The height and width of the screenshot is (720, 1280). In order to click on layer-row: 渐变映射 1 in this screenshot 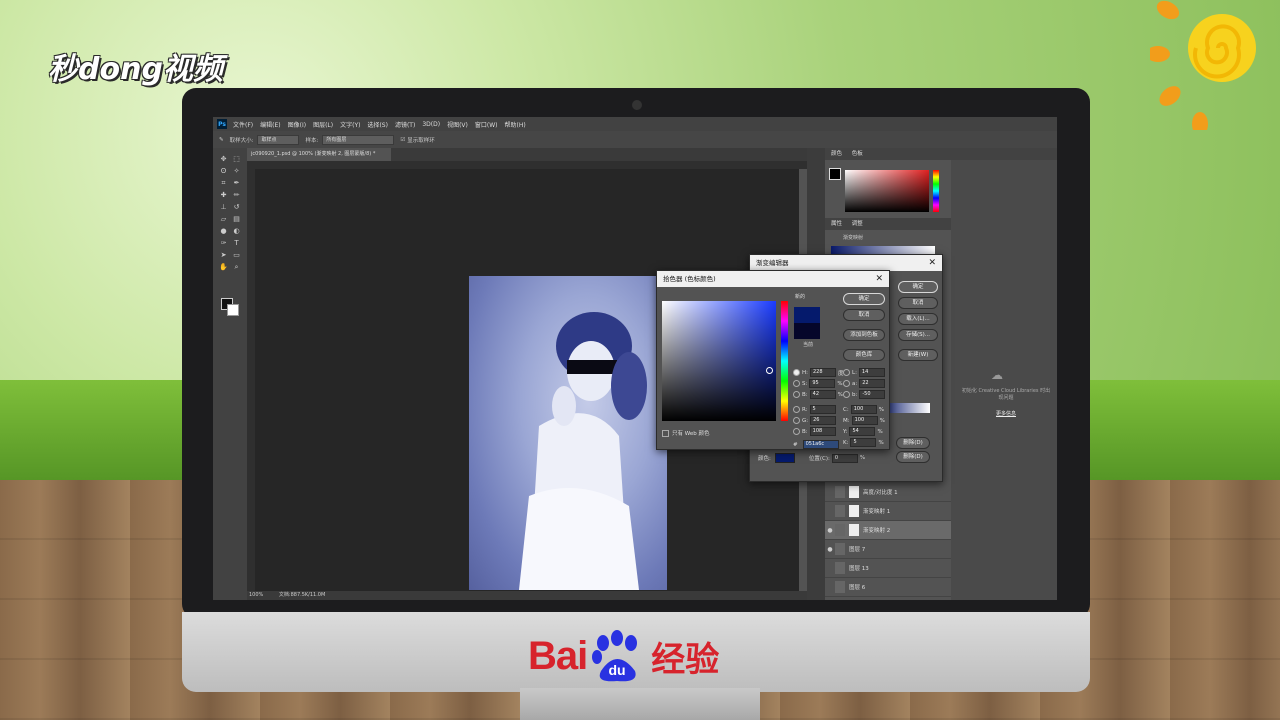, I will do `click(888, 511)`.